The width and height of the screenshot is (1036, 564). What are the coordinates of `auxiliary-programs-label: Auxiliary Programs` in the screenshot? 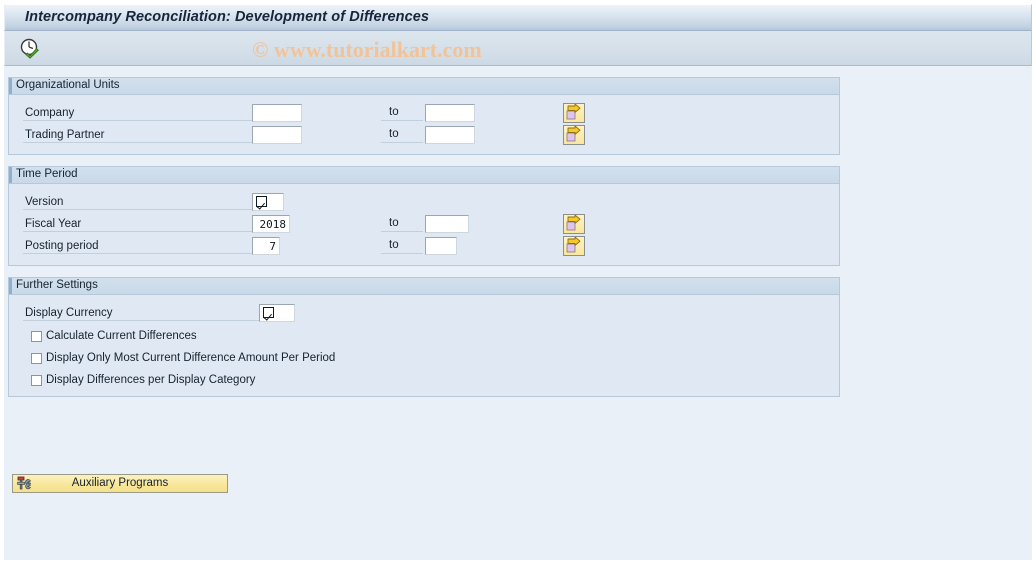 It's located at (120, 483).